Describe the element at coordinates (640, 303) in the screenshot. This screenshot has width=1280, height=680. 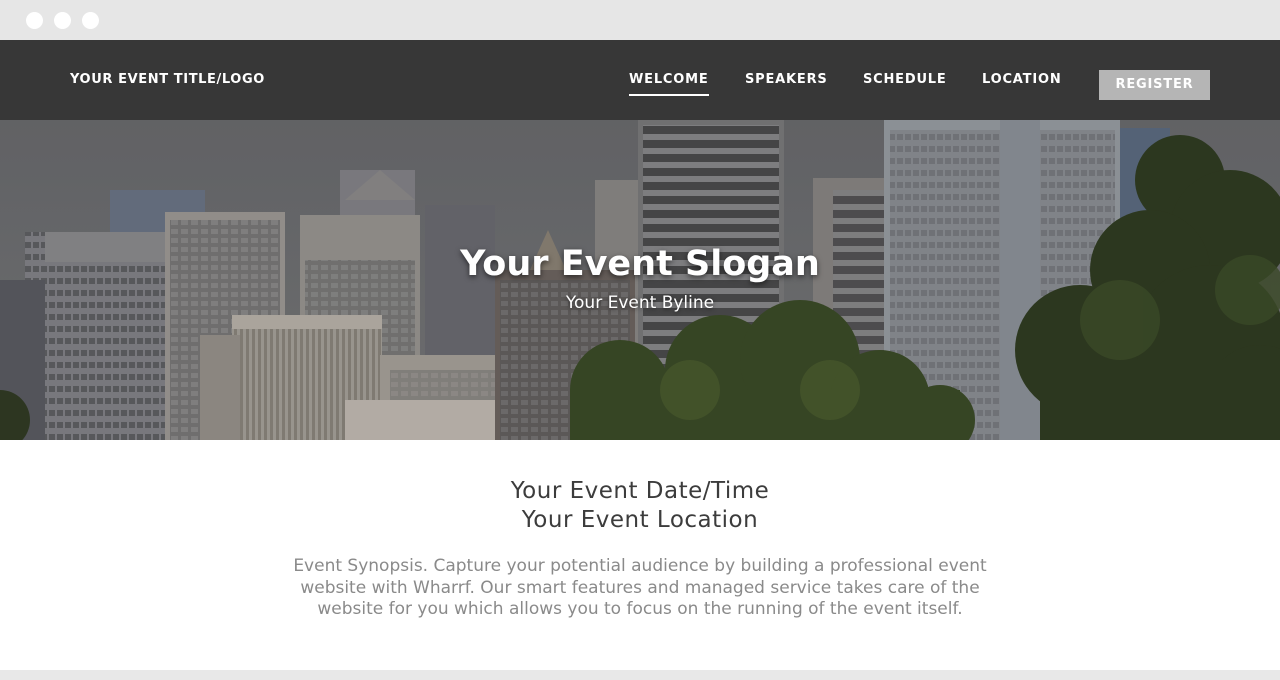
I see `event-byline: Your Event Byline` at that location.